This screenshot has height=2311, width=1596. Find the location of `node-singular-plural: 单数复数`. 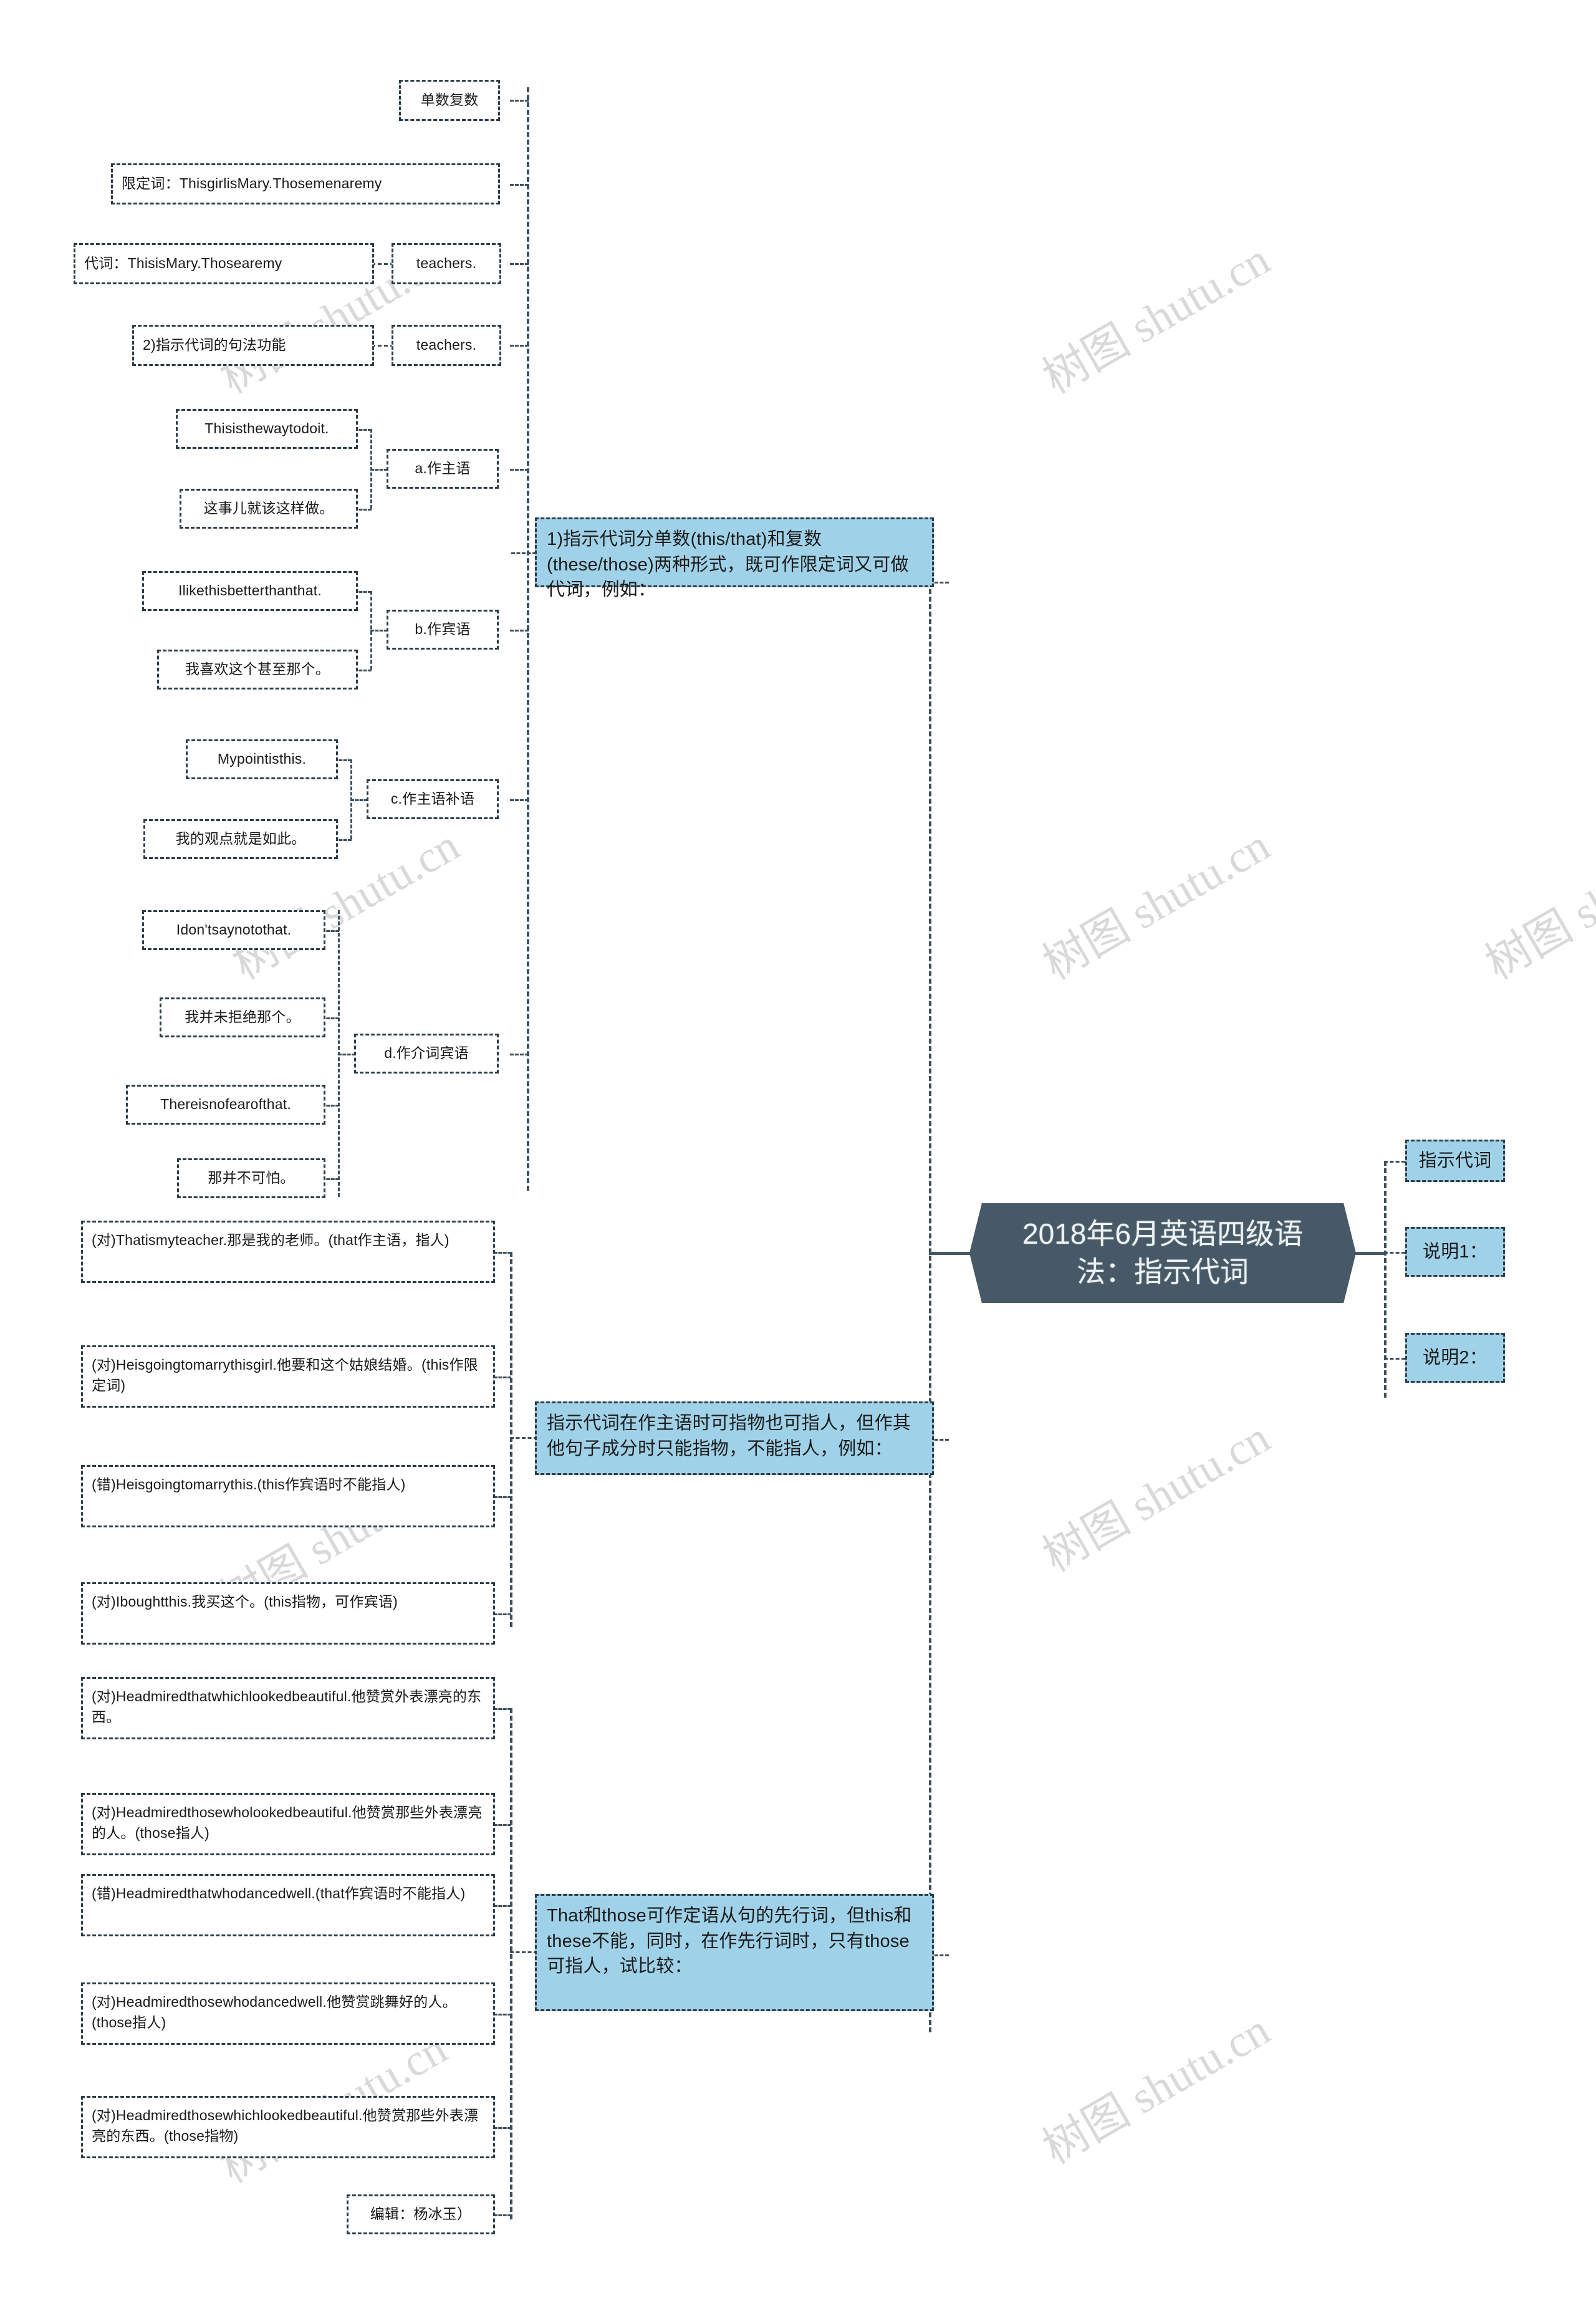

node-singular-plural: 单数复数 is located at coordinates (449, 100).